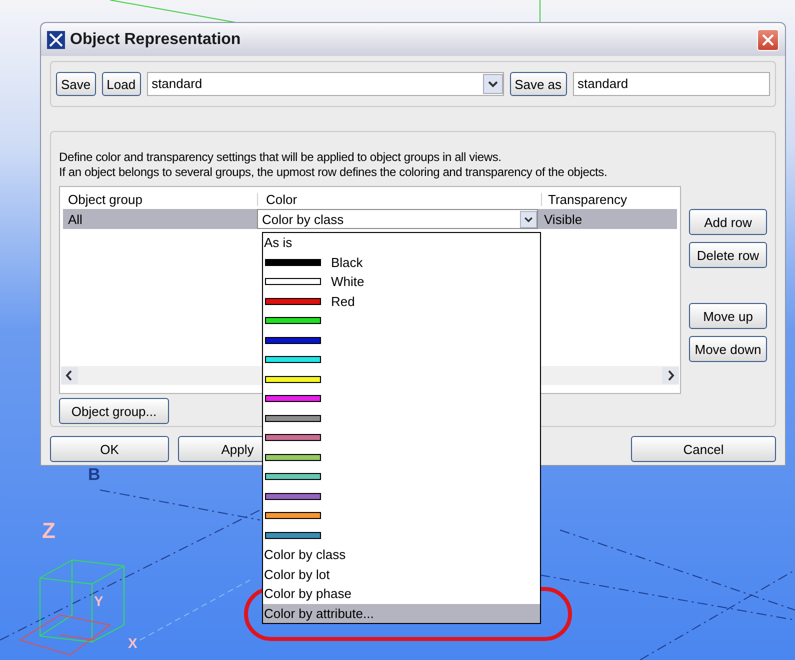 This screenshot has height=660, width=795. I want to click on table-action-button: Move up, so click(728, 316).